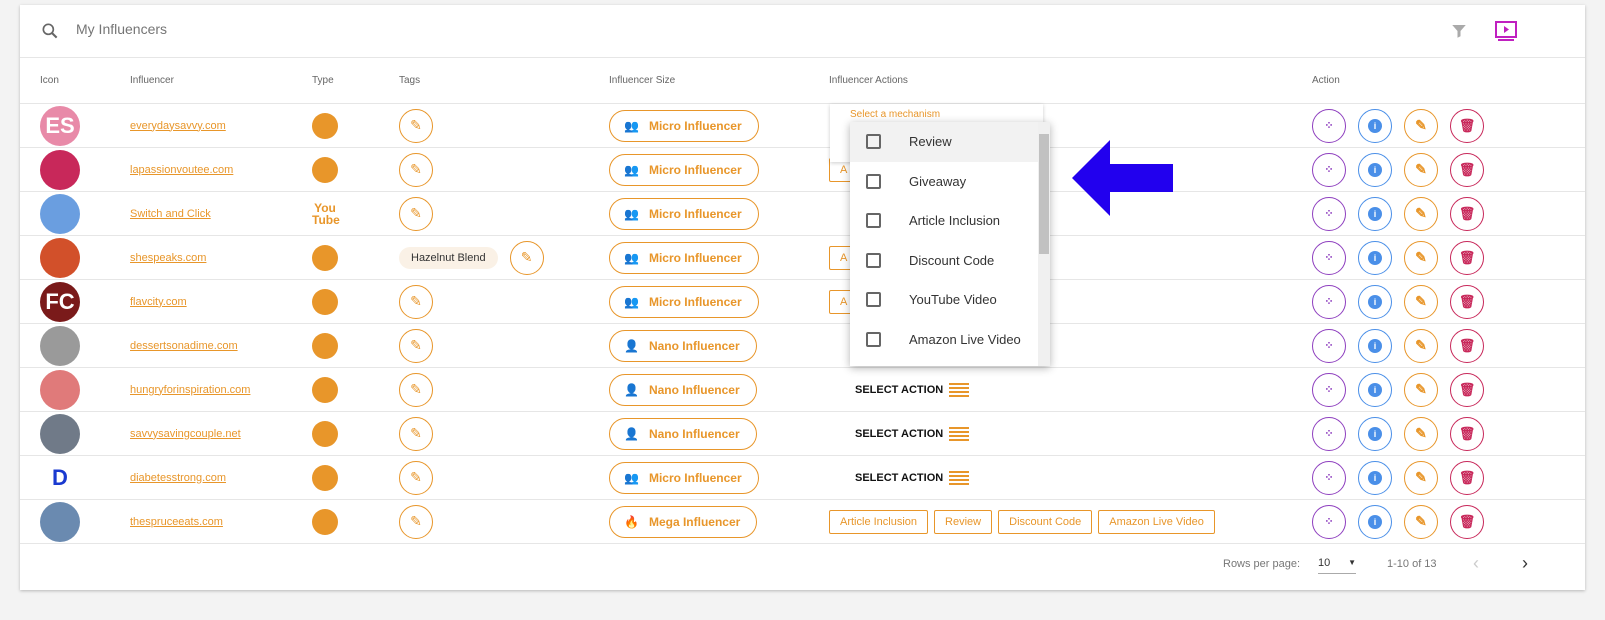 The width and height of the screenshot is (1605, 620). What do you see at coordinates (170, 214) in the screenshot?
I see `influencer-link: Switch and Click` at bounding box center [170, 214].